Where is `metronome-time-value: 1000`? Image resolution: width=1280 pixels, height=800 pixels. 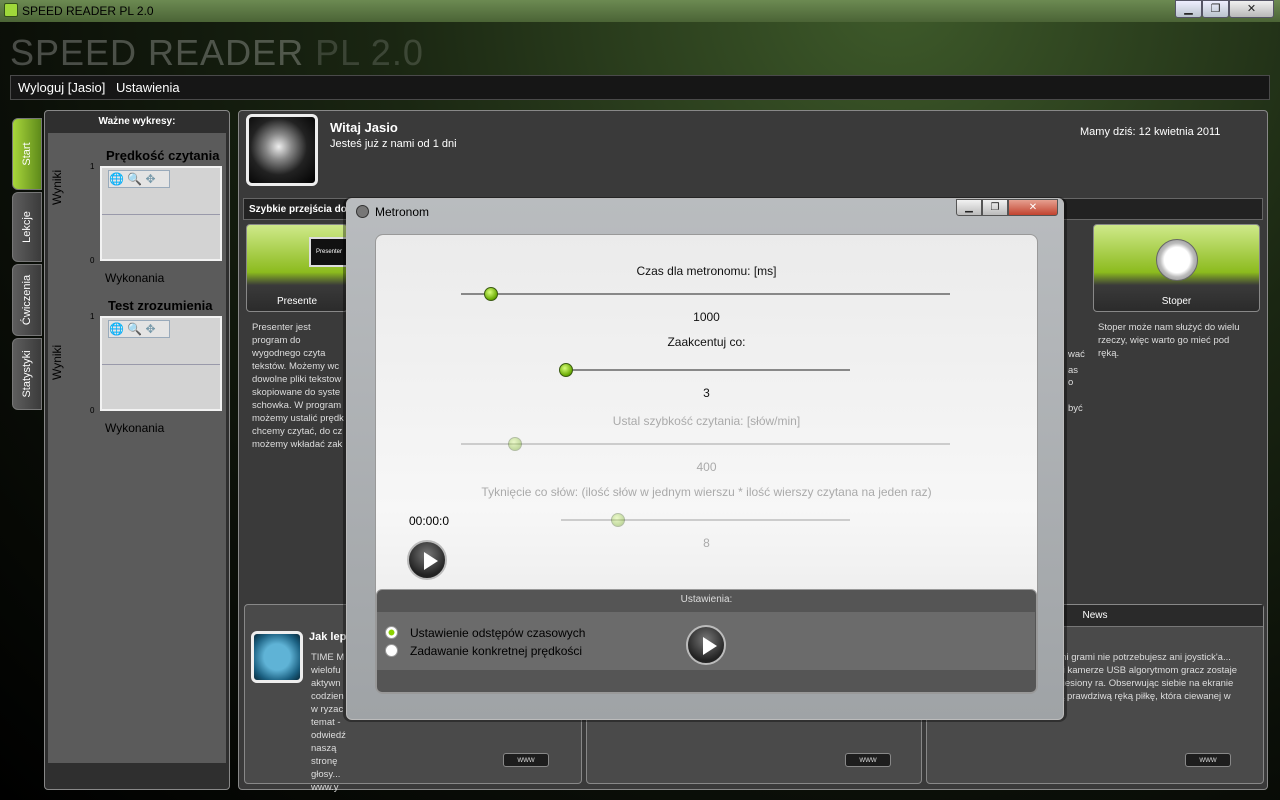
metronome-time-value: 1000 is located at coordinates (706, 317).